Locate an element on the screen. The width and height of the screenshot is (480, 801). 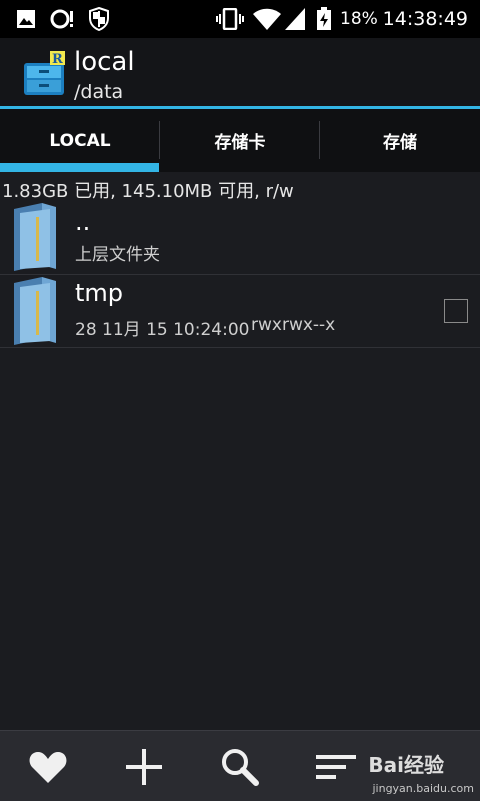
folder-title: local is located at coordinates (104, 62).